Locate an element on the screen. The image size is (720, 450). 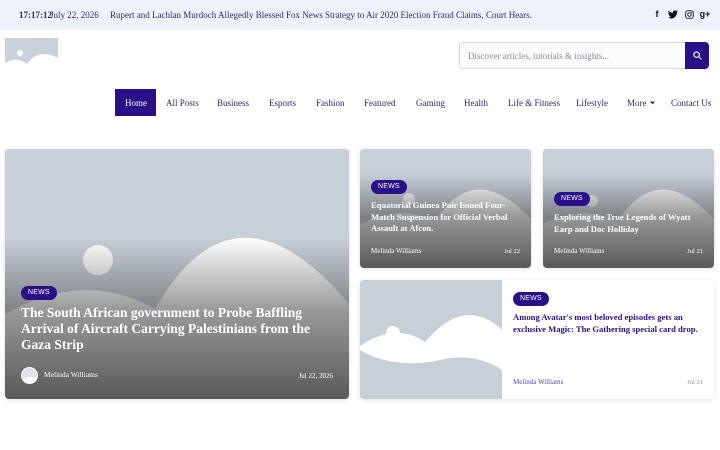
instagram-icon is located at coordinates (689, 14).